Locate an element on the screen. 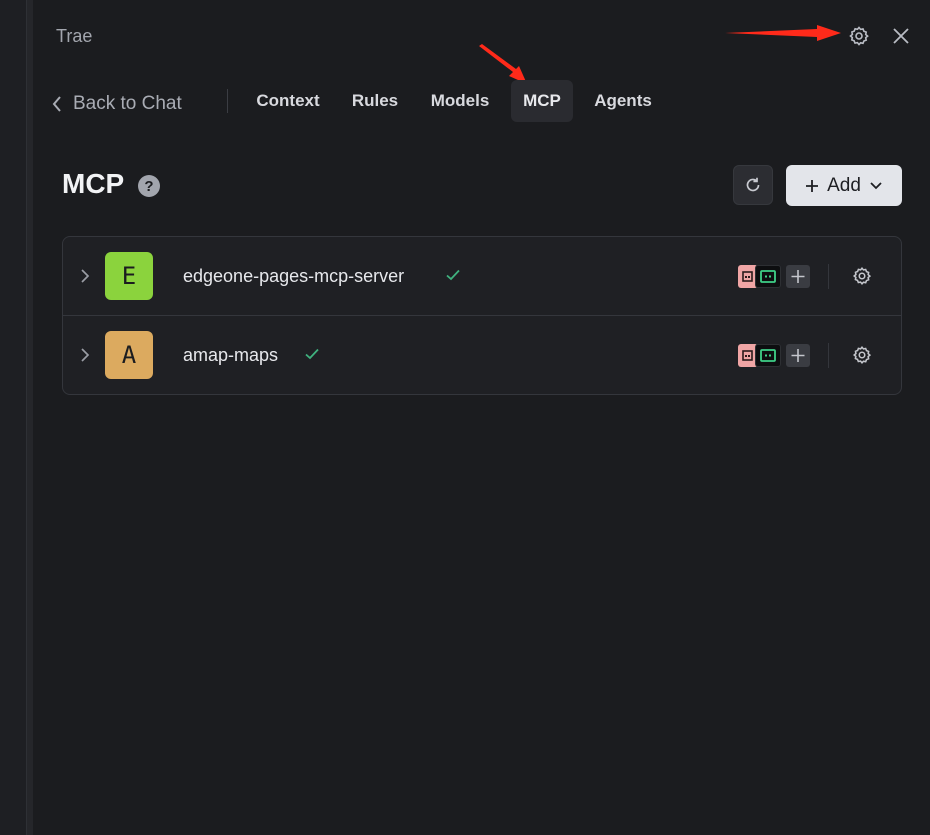 This screenshot has width=930, height=835. refresh-icon is located at coordinates (753, 184).